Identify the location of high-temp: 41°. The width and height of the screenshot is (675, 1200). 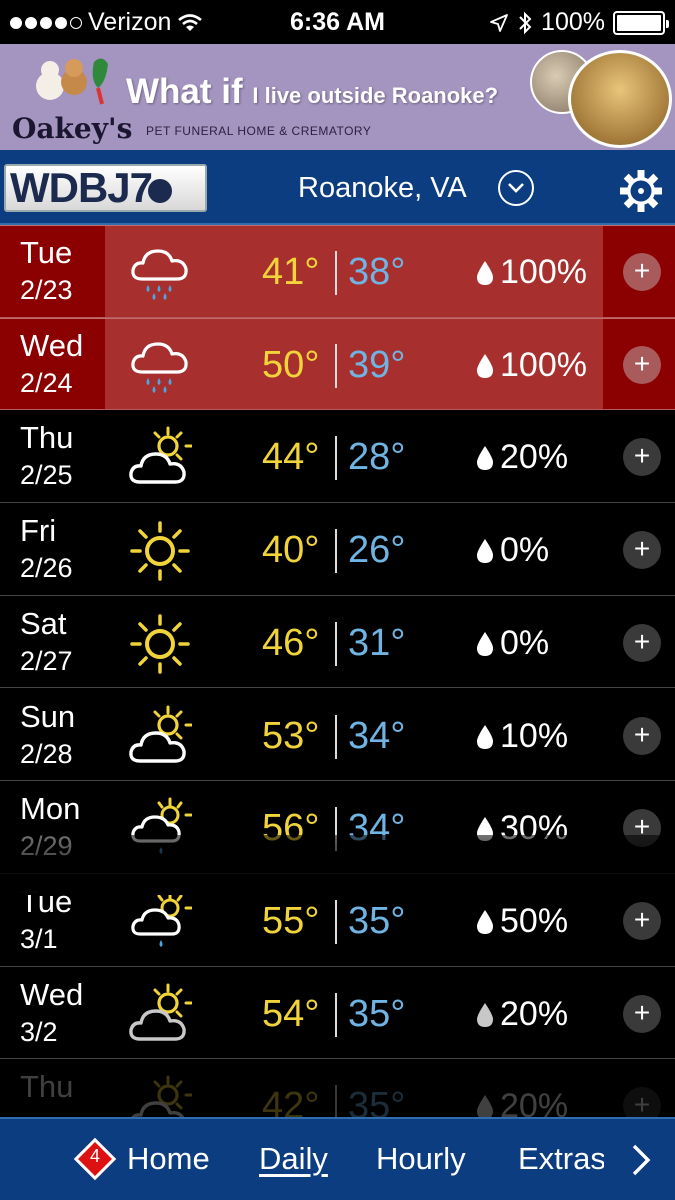
(291, 272).